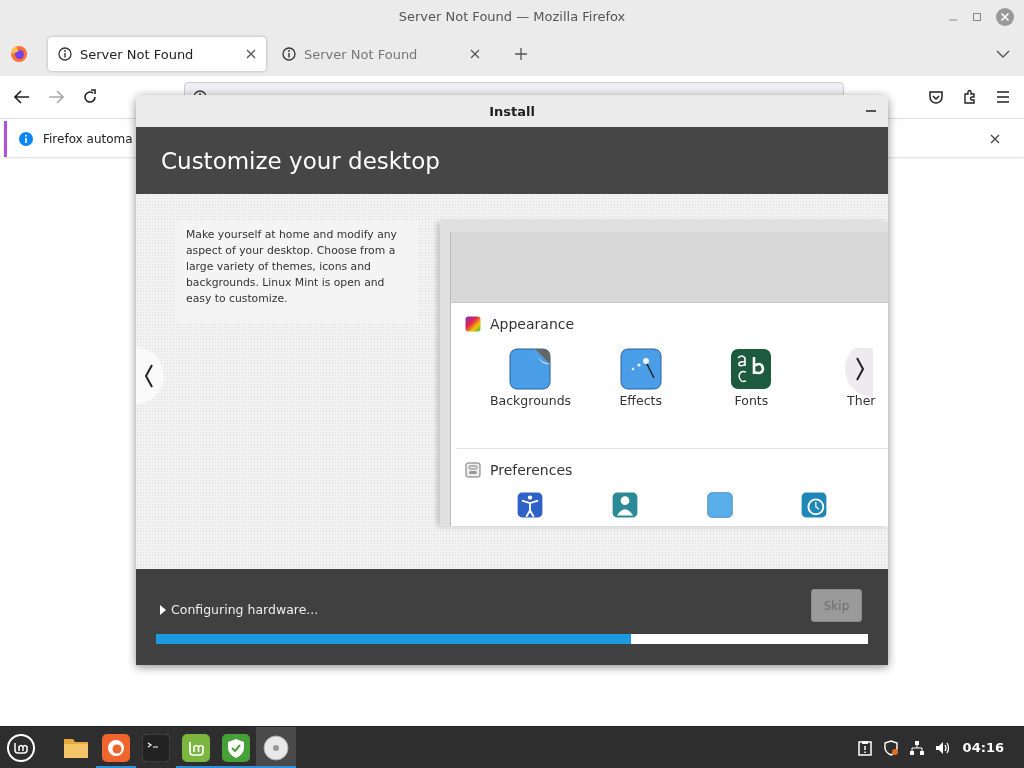  Describe the element at coordinates (970, 97) in the screenshot. I see `puzzle-icon` at that location.